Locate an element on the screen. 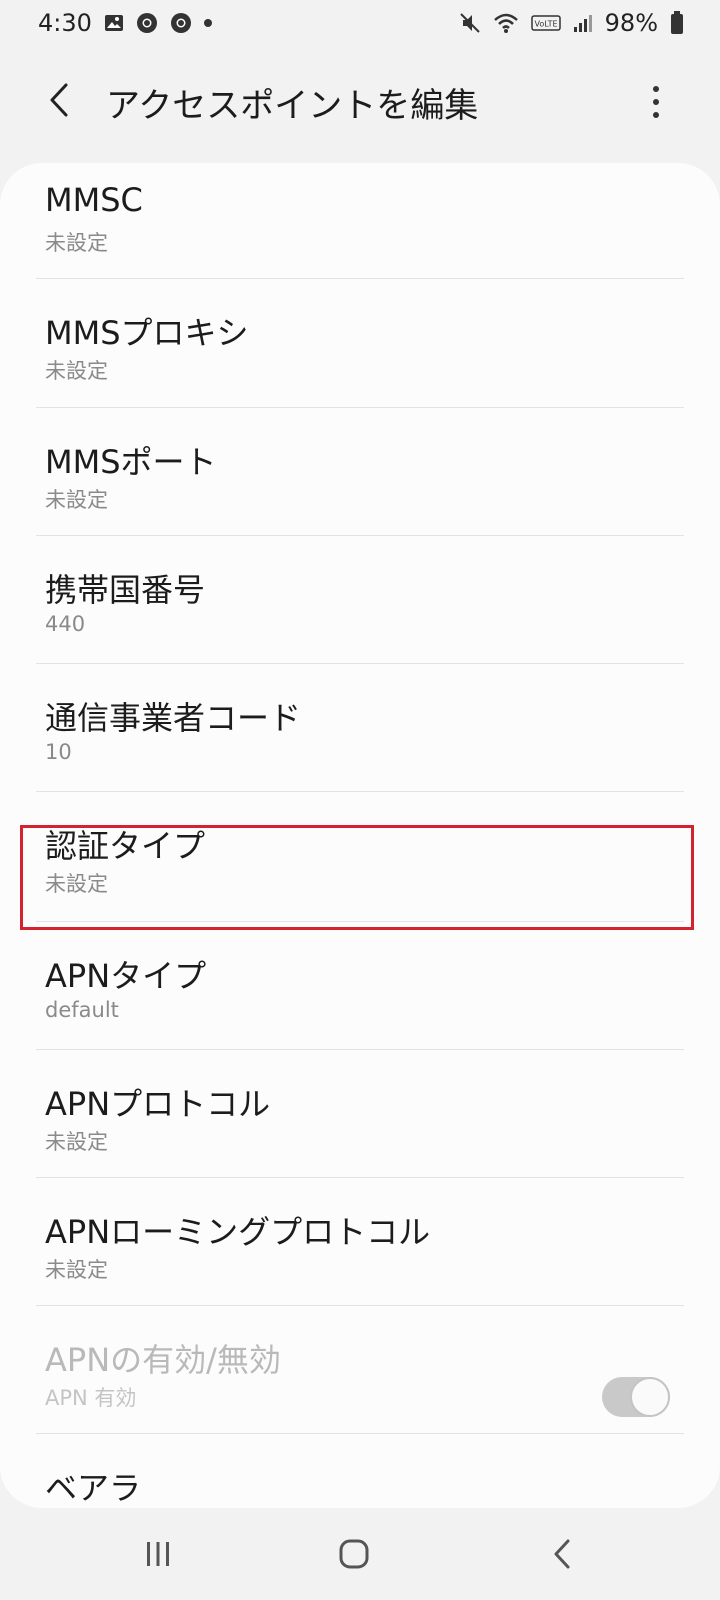 This screenshot has width=720, height=1600. recent-apps-button is located at coordinates (158, 1554).